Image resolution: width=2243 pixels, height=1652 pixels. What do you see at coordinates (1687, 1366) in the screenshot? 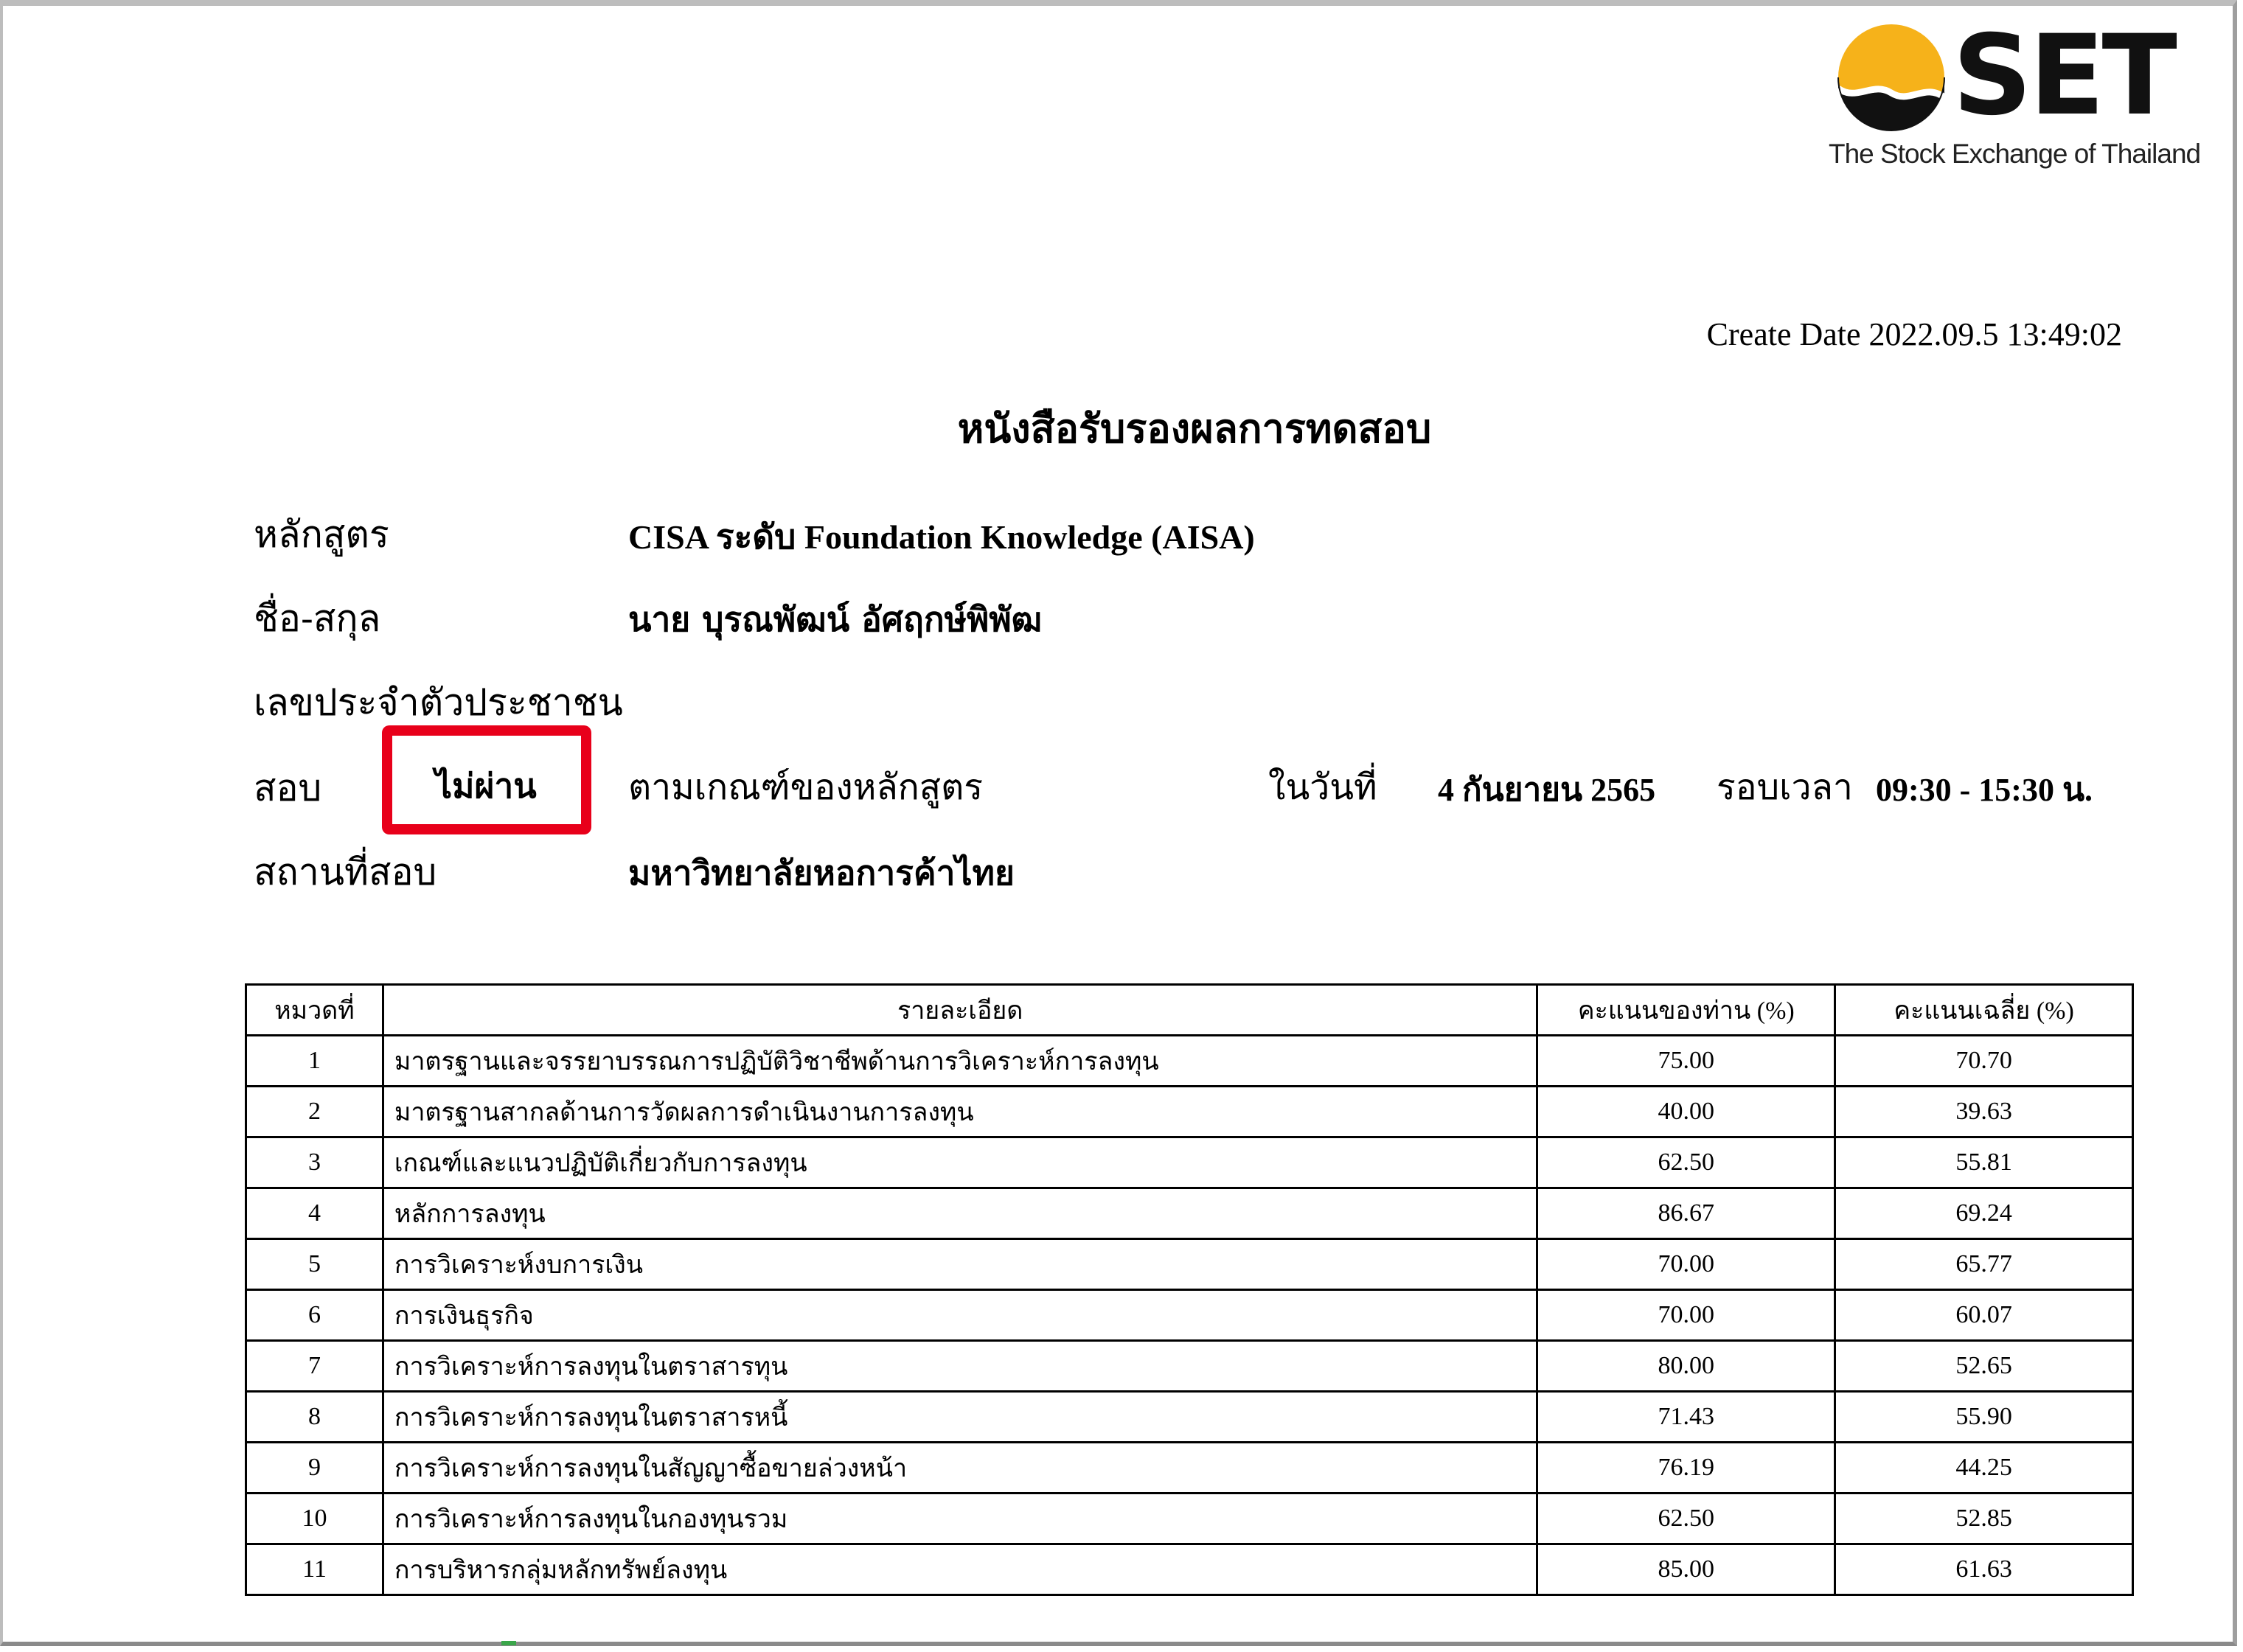
I see `row-your-score: 80.00` at bounding box center [1687, 1366].